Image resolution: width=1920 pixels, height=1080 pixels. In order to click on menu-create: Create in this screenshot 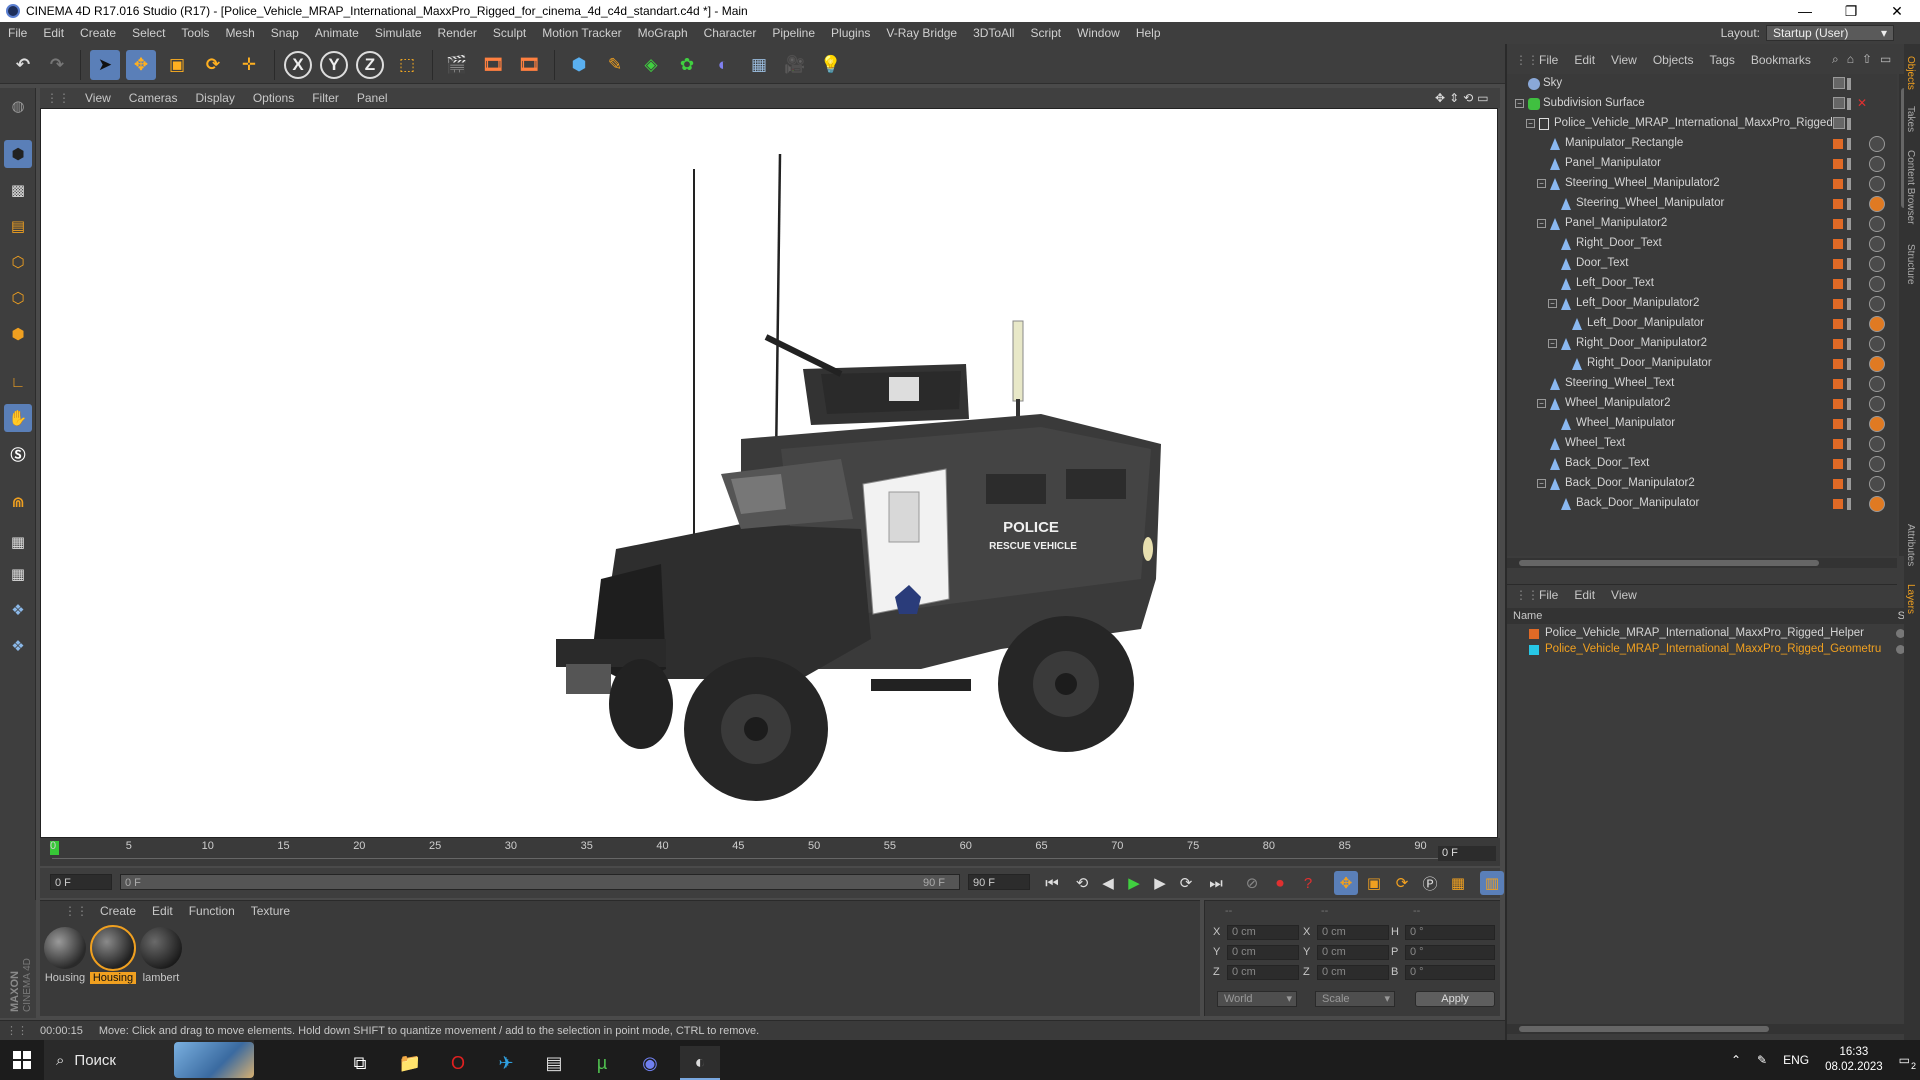, I will do `click(98, 33)`.